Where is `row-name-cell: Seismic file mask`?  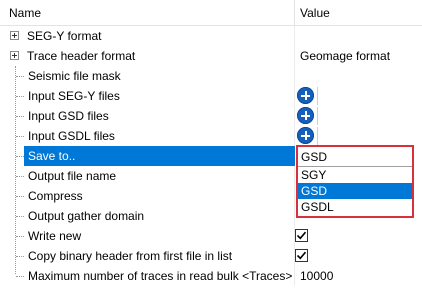 row-name-cell: Seismic file mask is located at coordinates (147, 76).